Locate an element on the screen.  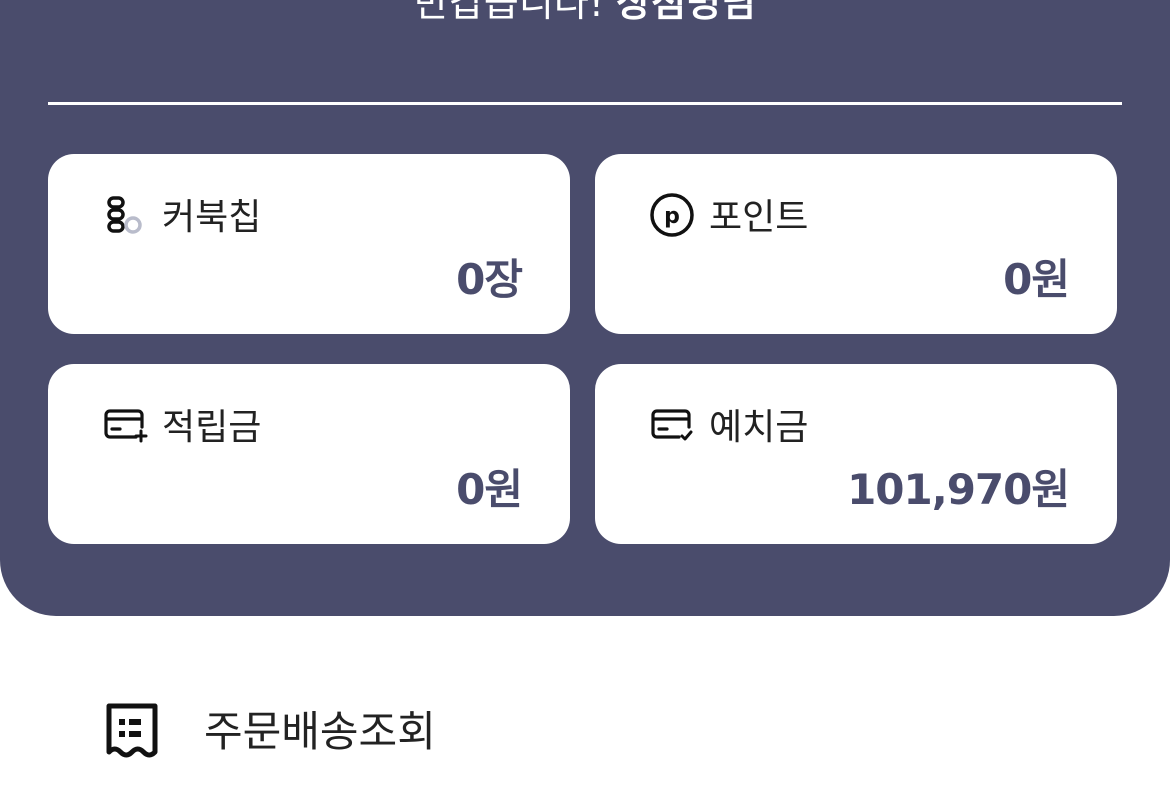
card-reward: 적립금 0원 is located at coordinates (309, 454).